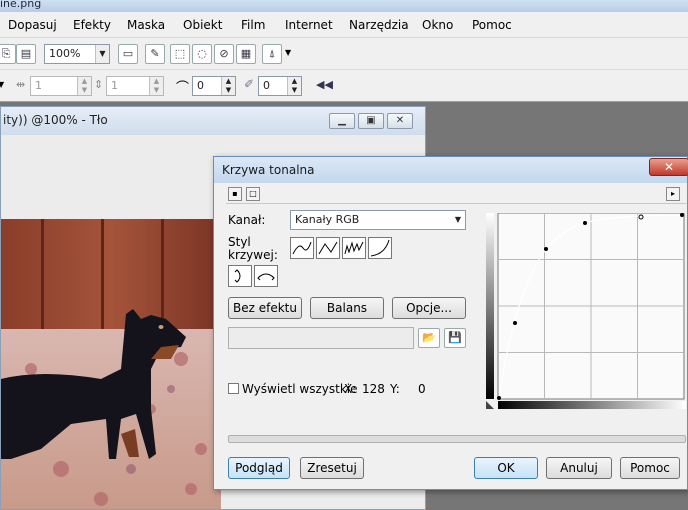 The height and width of the screenshot is (510, 688). Describe the element at coordinates (253, 255) in the screenshot. I see `style-label-2: krzywej:` at that location.